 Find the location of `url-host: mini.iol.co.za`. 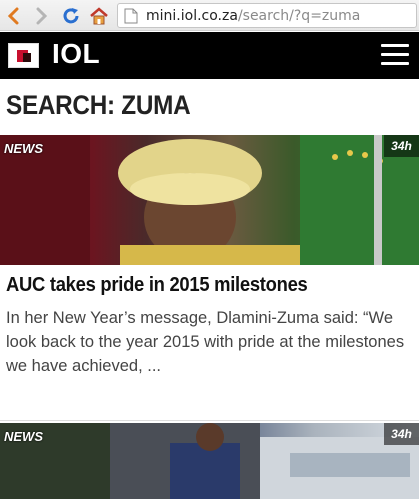

url-host: mini.iol.co.za is located at coordinates (192, 15).